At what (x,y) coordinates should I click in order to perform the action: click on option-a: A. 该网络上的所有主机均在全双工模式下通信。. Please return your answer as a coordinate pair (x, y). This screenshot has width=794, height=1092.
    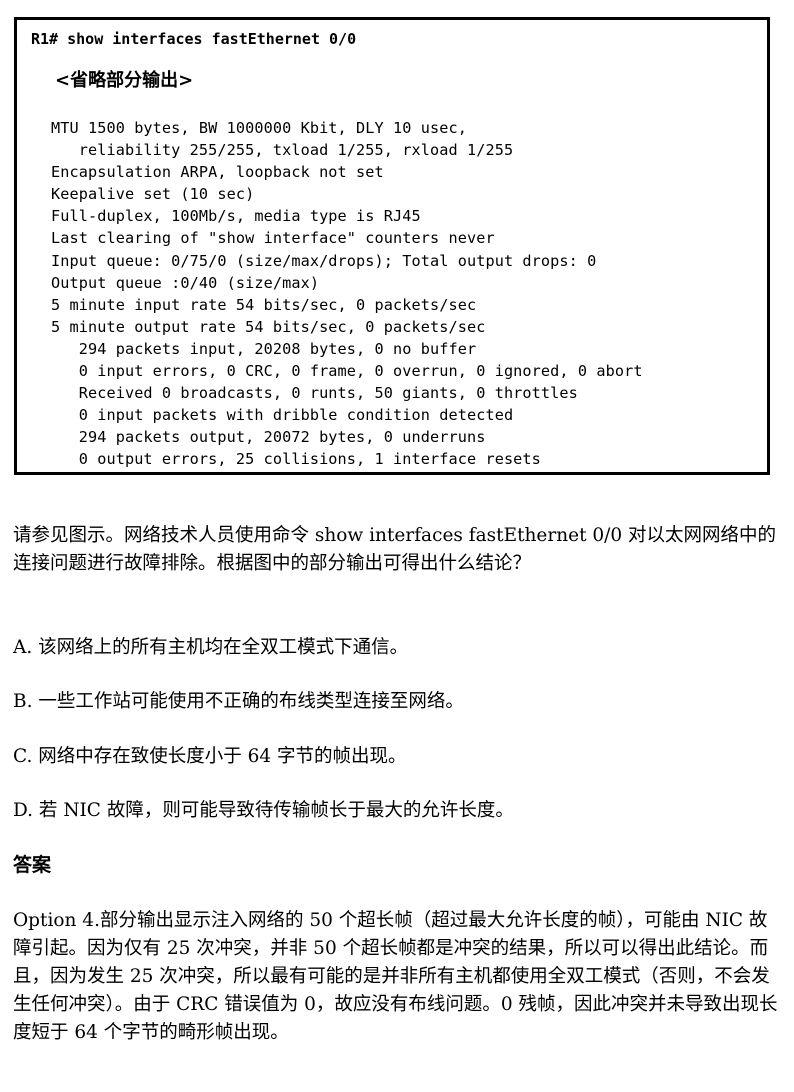
    Looking at the image, I should click on (211, 647).